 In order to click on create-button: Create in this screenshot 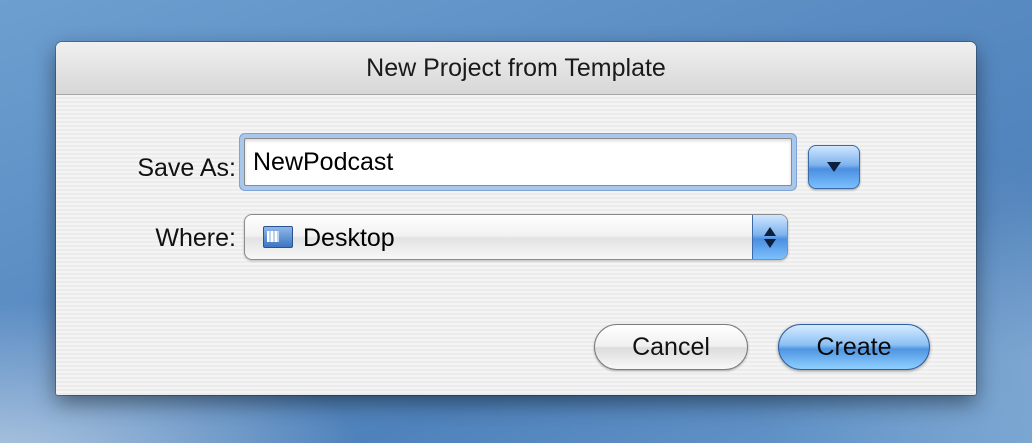, I will do `click(854, 347)`.